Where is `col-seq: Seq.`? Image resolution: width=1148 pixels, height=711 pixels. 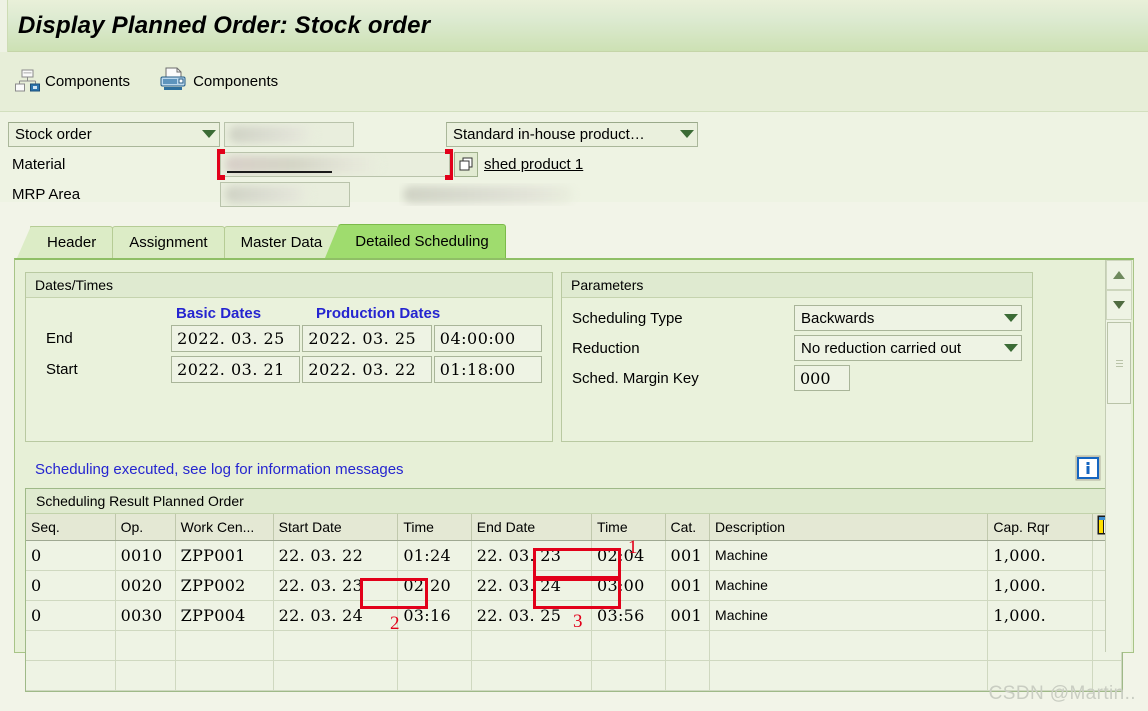 col-seq: Seq. is located at coordinates (71, 527).